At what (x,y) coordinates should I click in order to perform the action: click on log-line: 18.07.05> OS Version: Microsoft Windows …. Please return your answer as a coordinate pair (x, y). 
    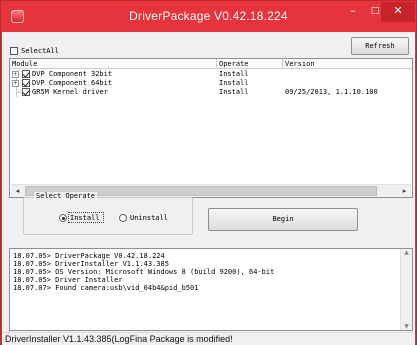
    Looking at the image, I should click on (144, 272).